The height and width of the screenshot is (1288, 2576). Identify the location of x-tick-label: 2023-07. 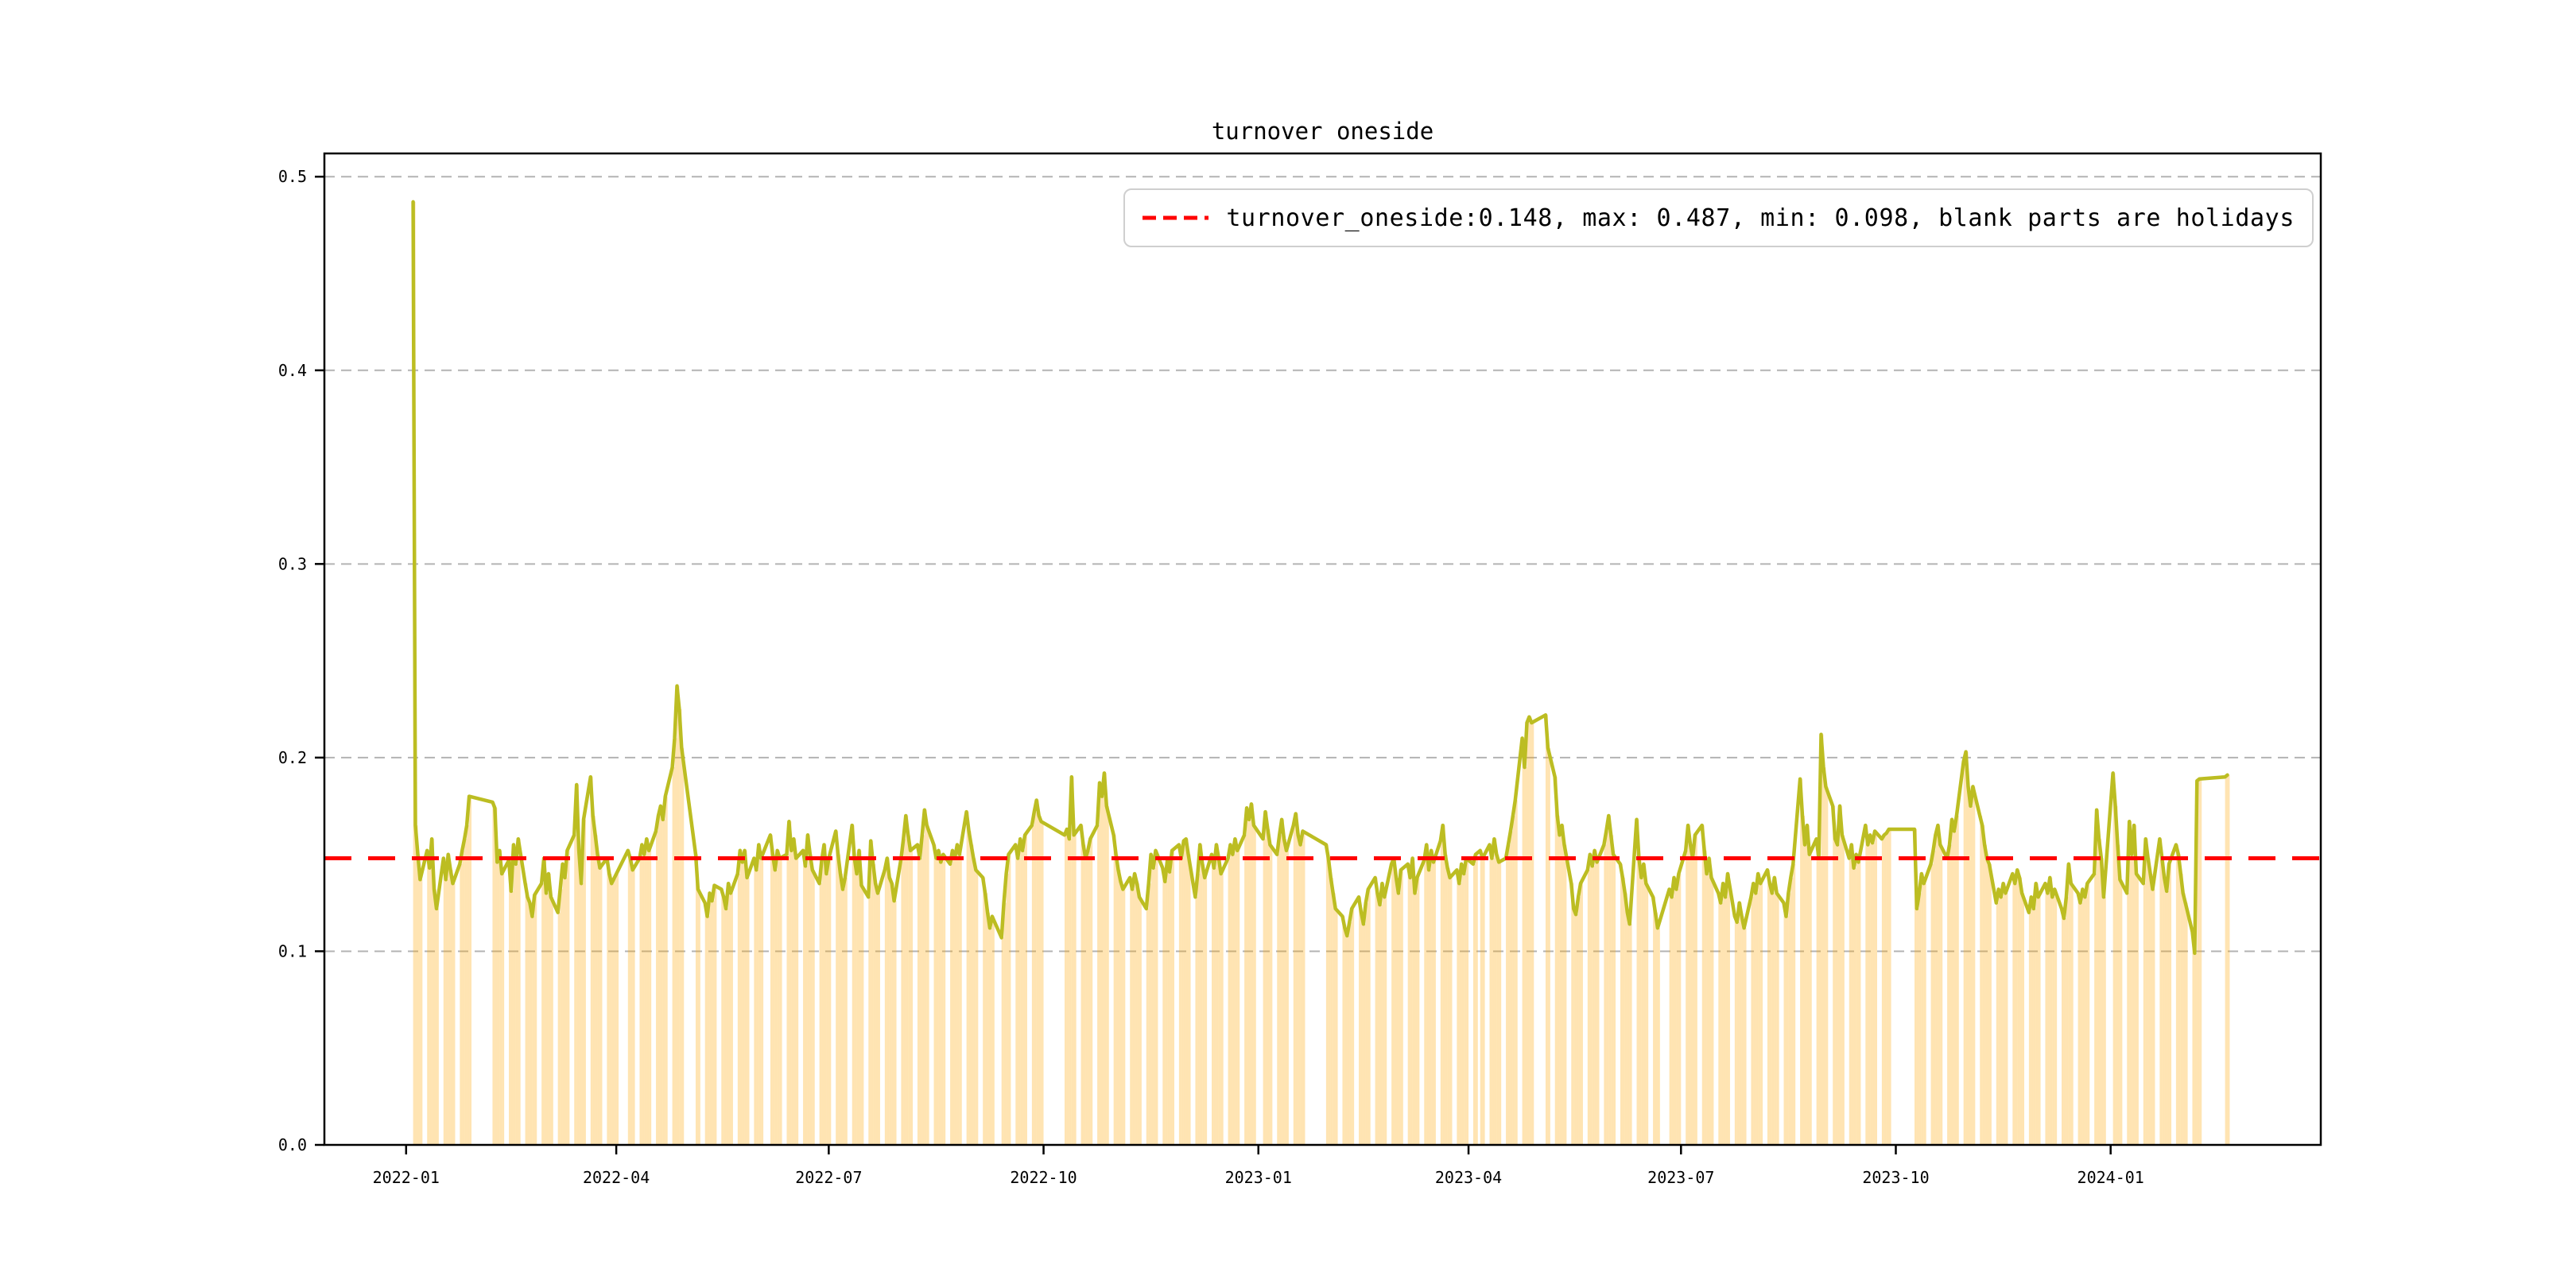
(1680, 1177).